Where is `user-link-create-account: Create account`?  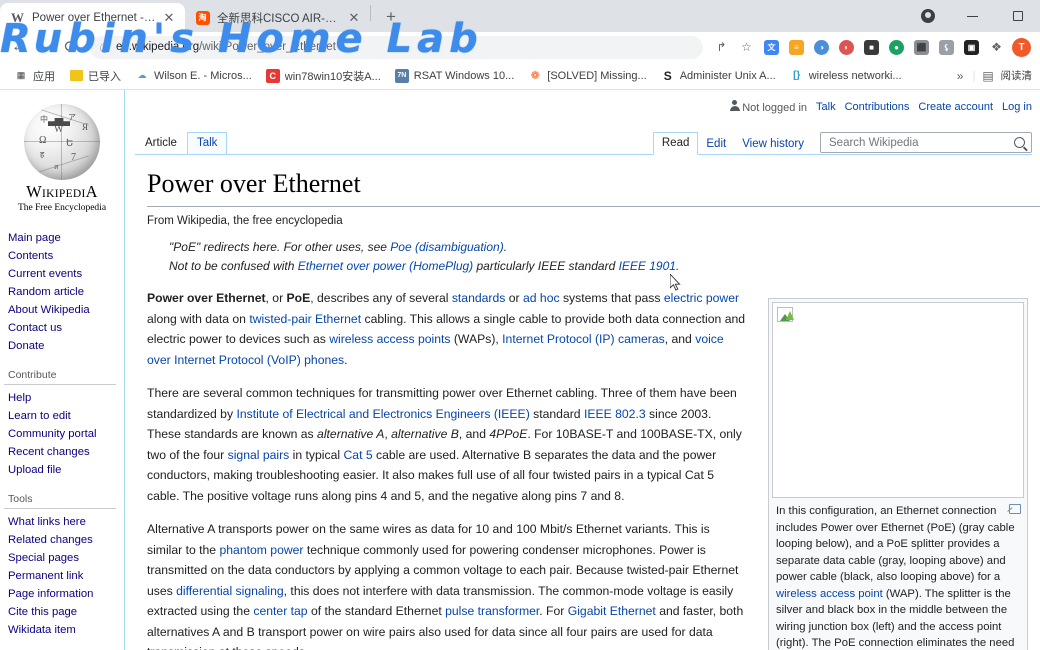
user-link-create-account: Create account is located at coordinates (955, 107).